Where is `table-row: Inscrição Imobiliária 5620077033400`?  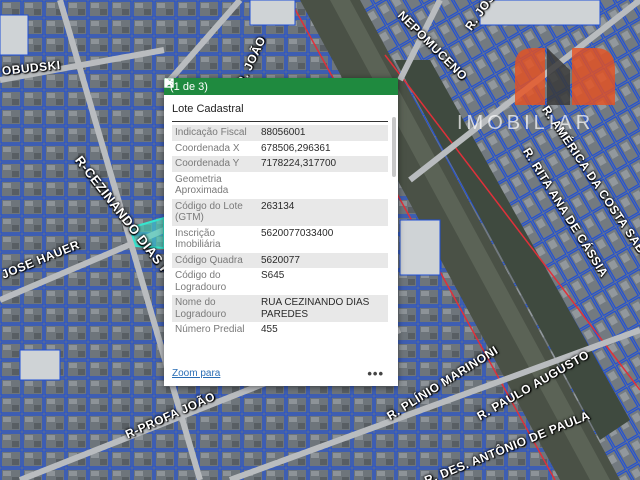
table-row: Inscrição Imobiliária 5620077033400 is located at coordinates (280, 239).